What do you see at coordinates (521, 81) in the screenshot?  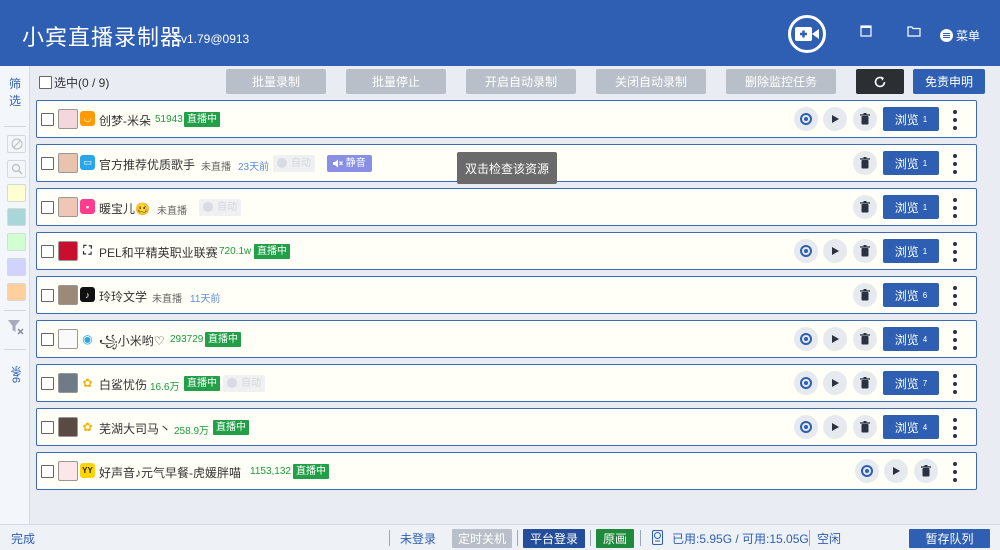 I see `enable-auto-record-button: 开启自动录制` at bounding box center [521, 81].